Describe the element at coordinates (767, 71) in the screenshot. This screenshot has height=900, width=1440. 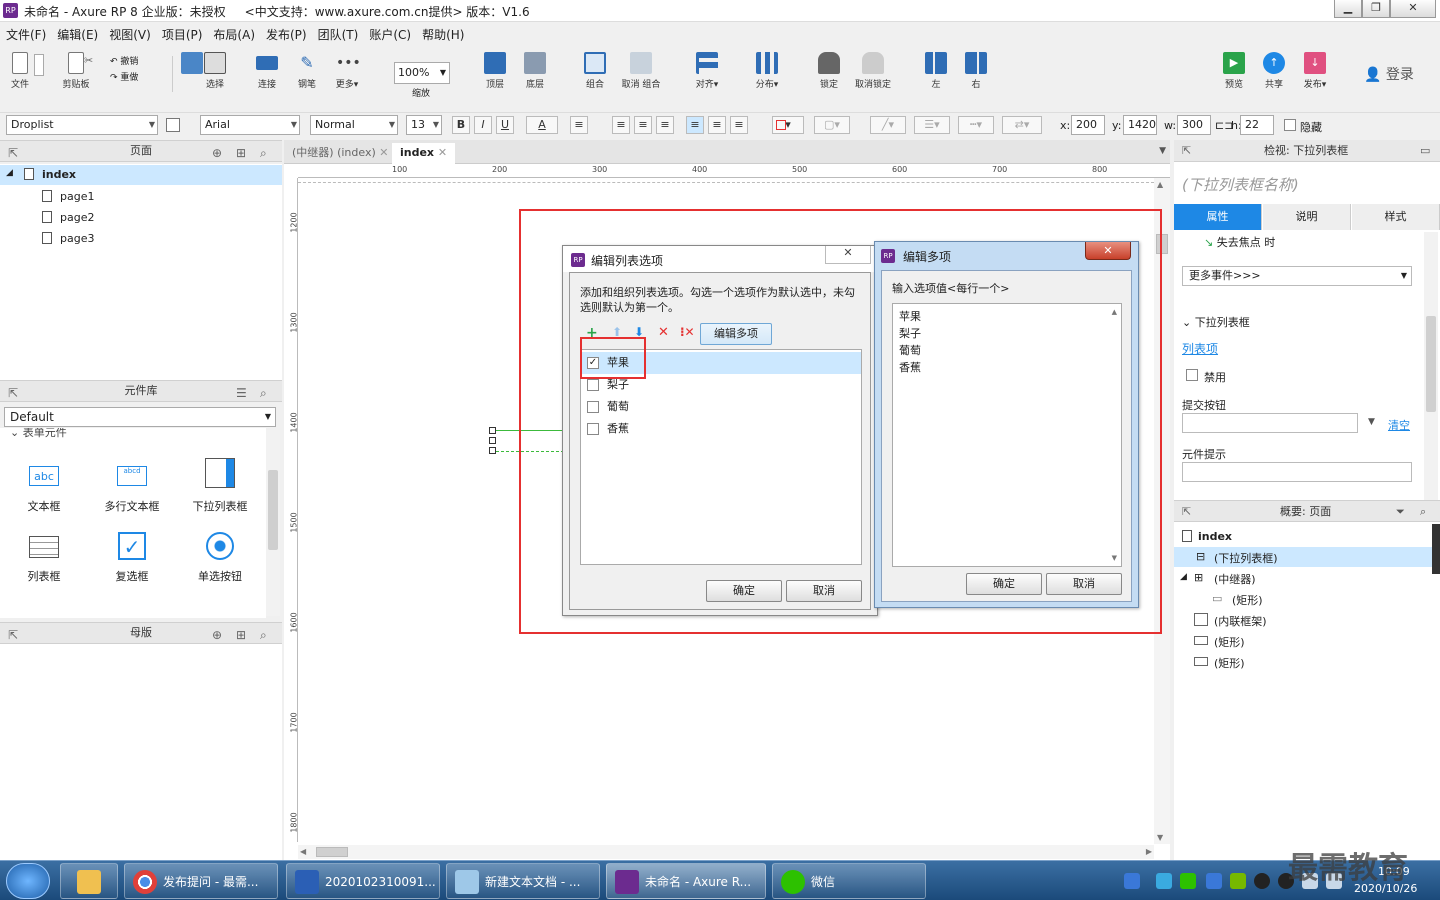
I see `distribute-button: 分布▾` at that location.